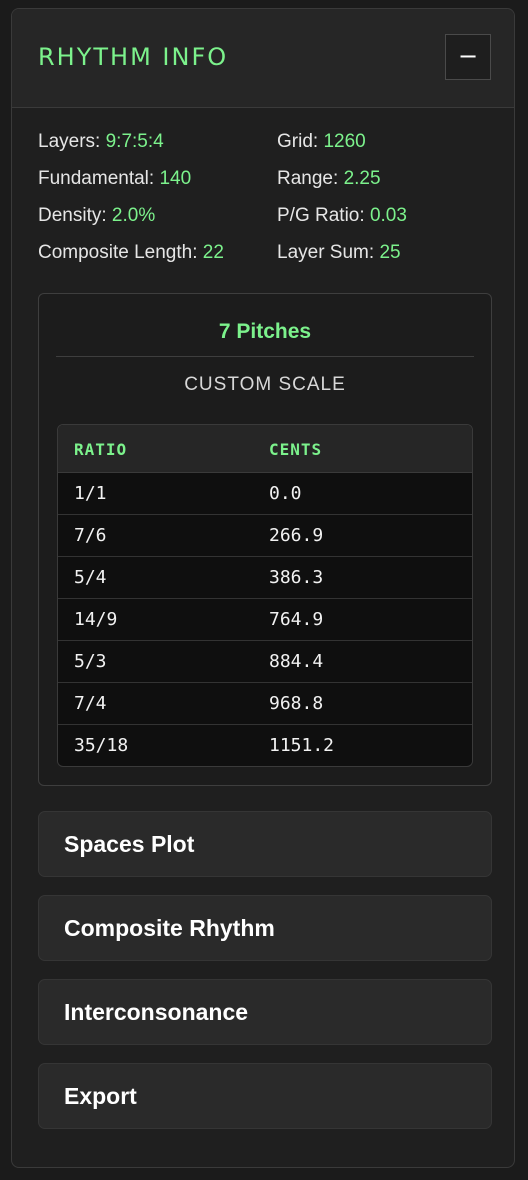 The width and height of the screenshot is (528, 1180). Describe the element at coordinates (100, 1096) in the screenshot. I see `section-label: Export` at that location.